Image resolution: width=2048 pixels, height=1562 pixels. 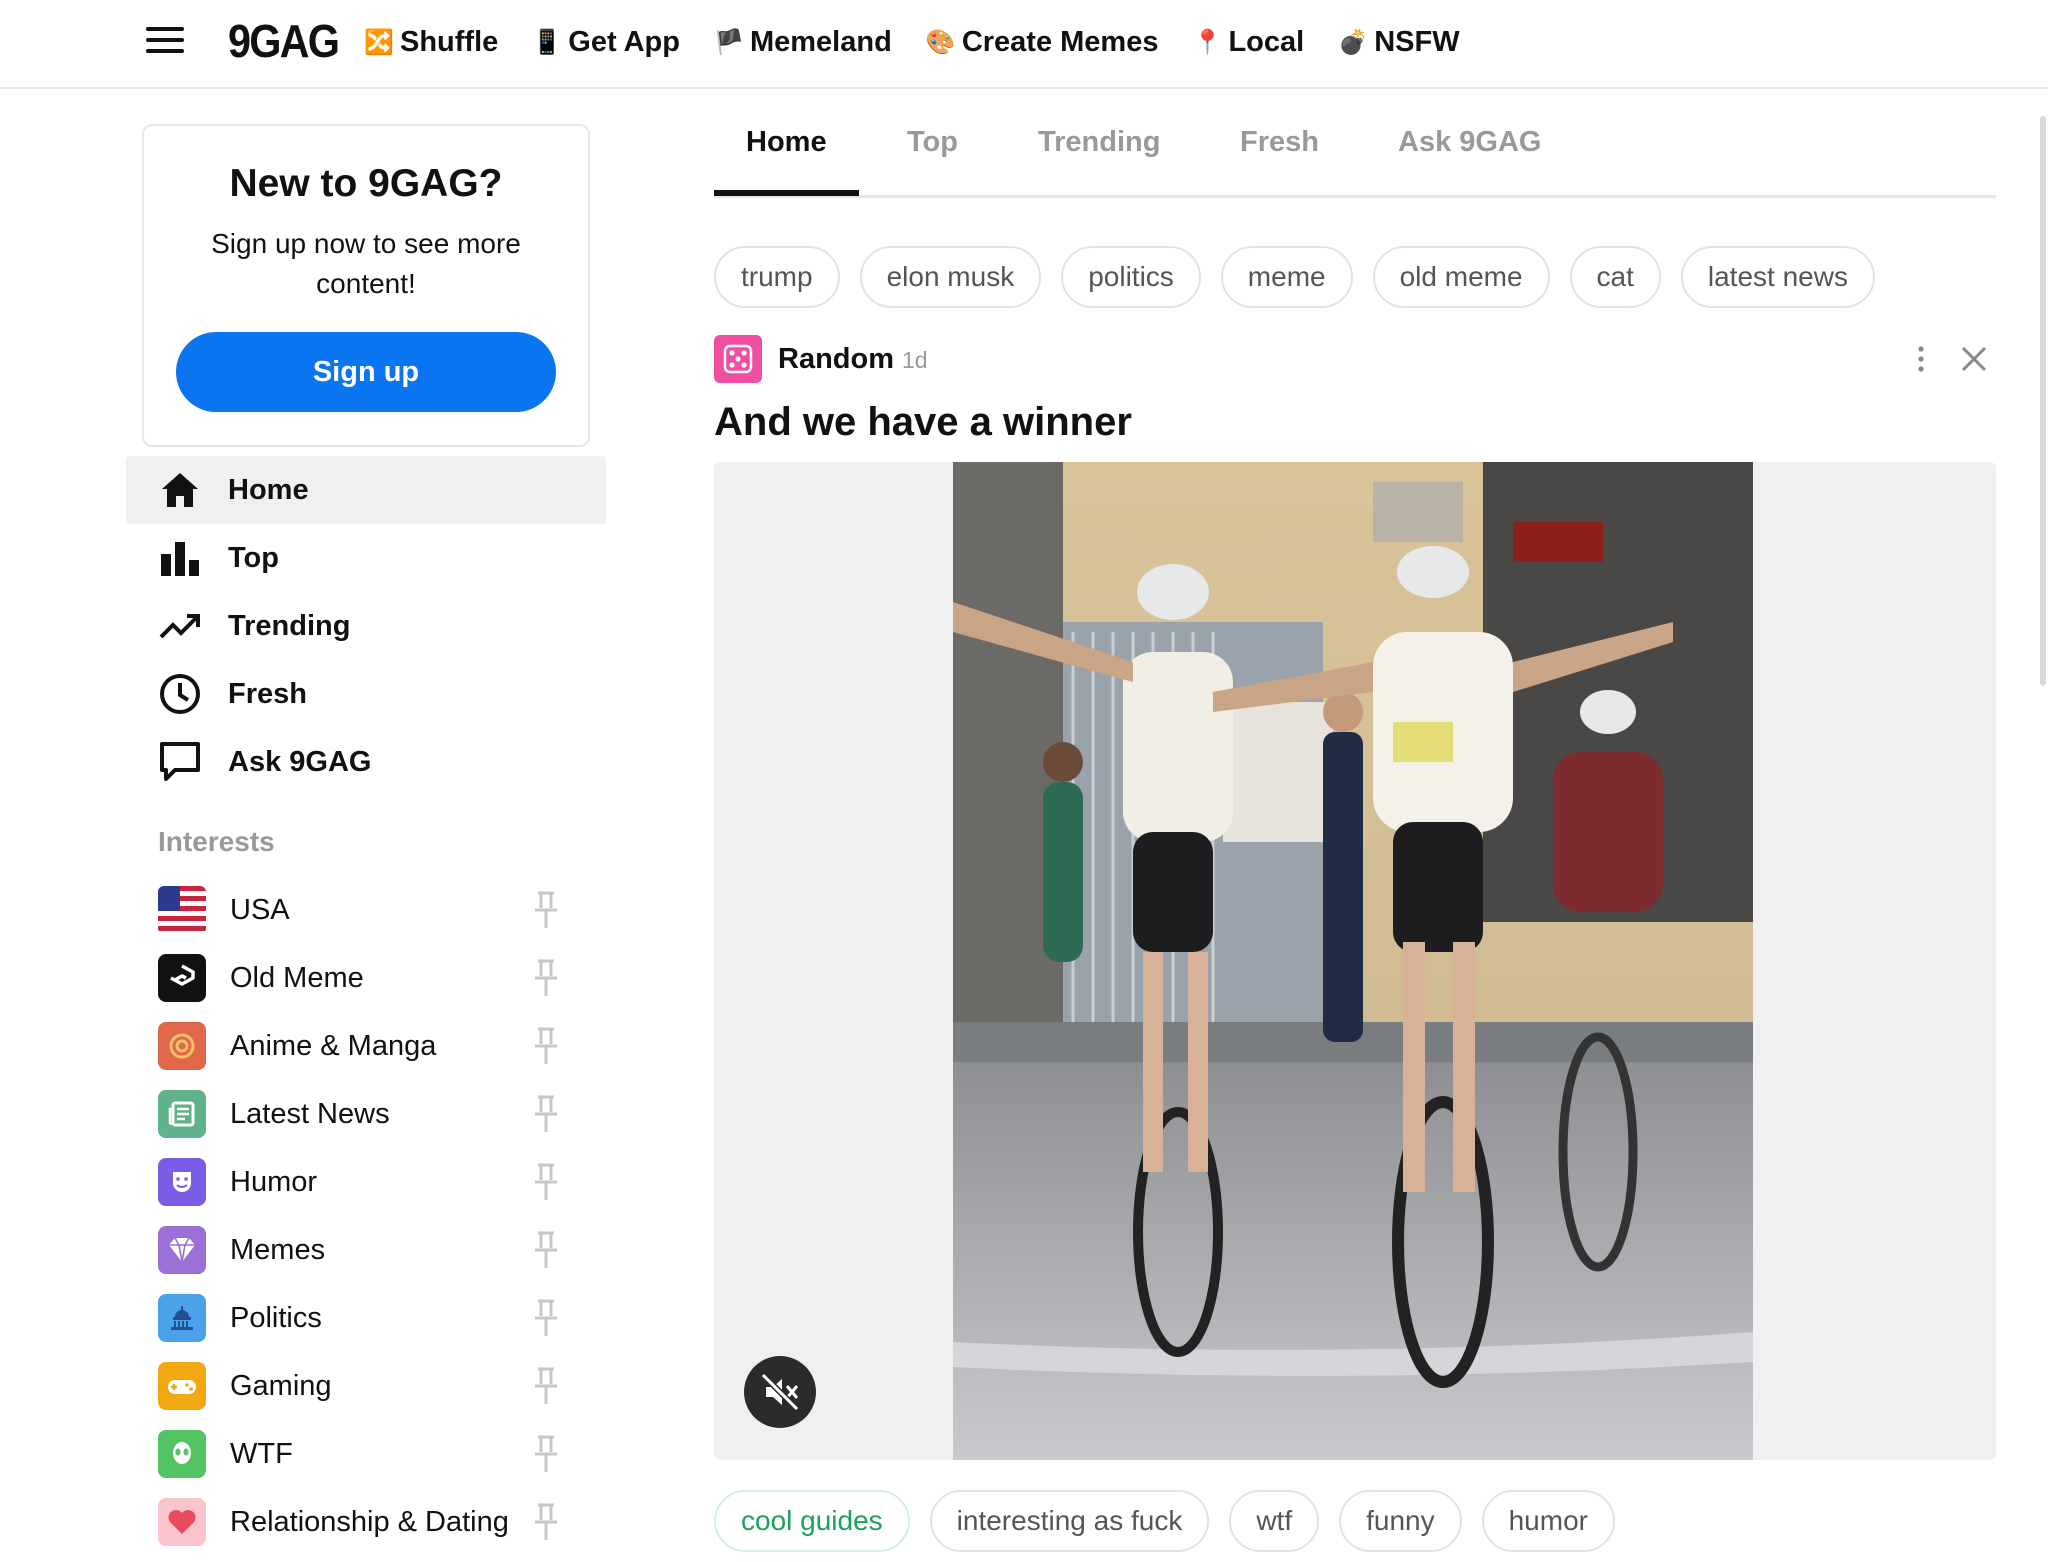 What do you see at coordinates (310, 1113) in the screenshot?
I see `interest-label: Latest News` at bounding box center [310, 1113].